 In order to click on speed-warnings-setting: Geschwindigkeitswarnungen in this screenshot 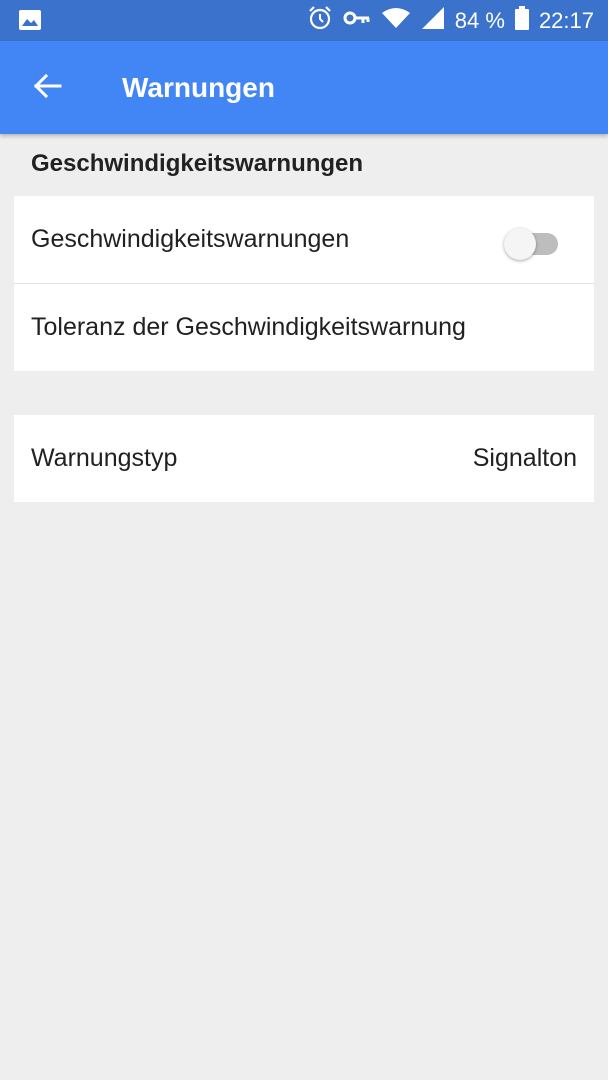, I will do `click(304, 239)`.